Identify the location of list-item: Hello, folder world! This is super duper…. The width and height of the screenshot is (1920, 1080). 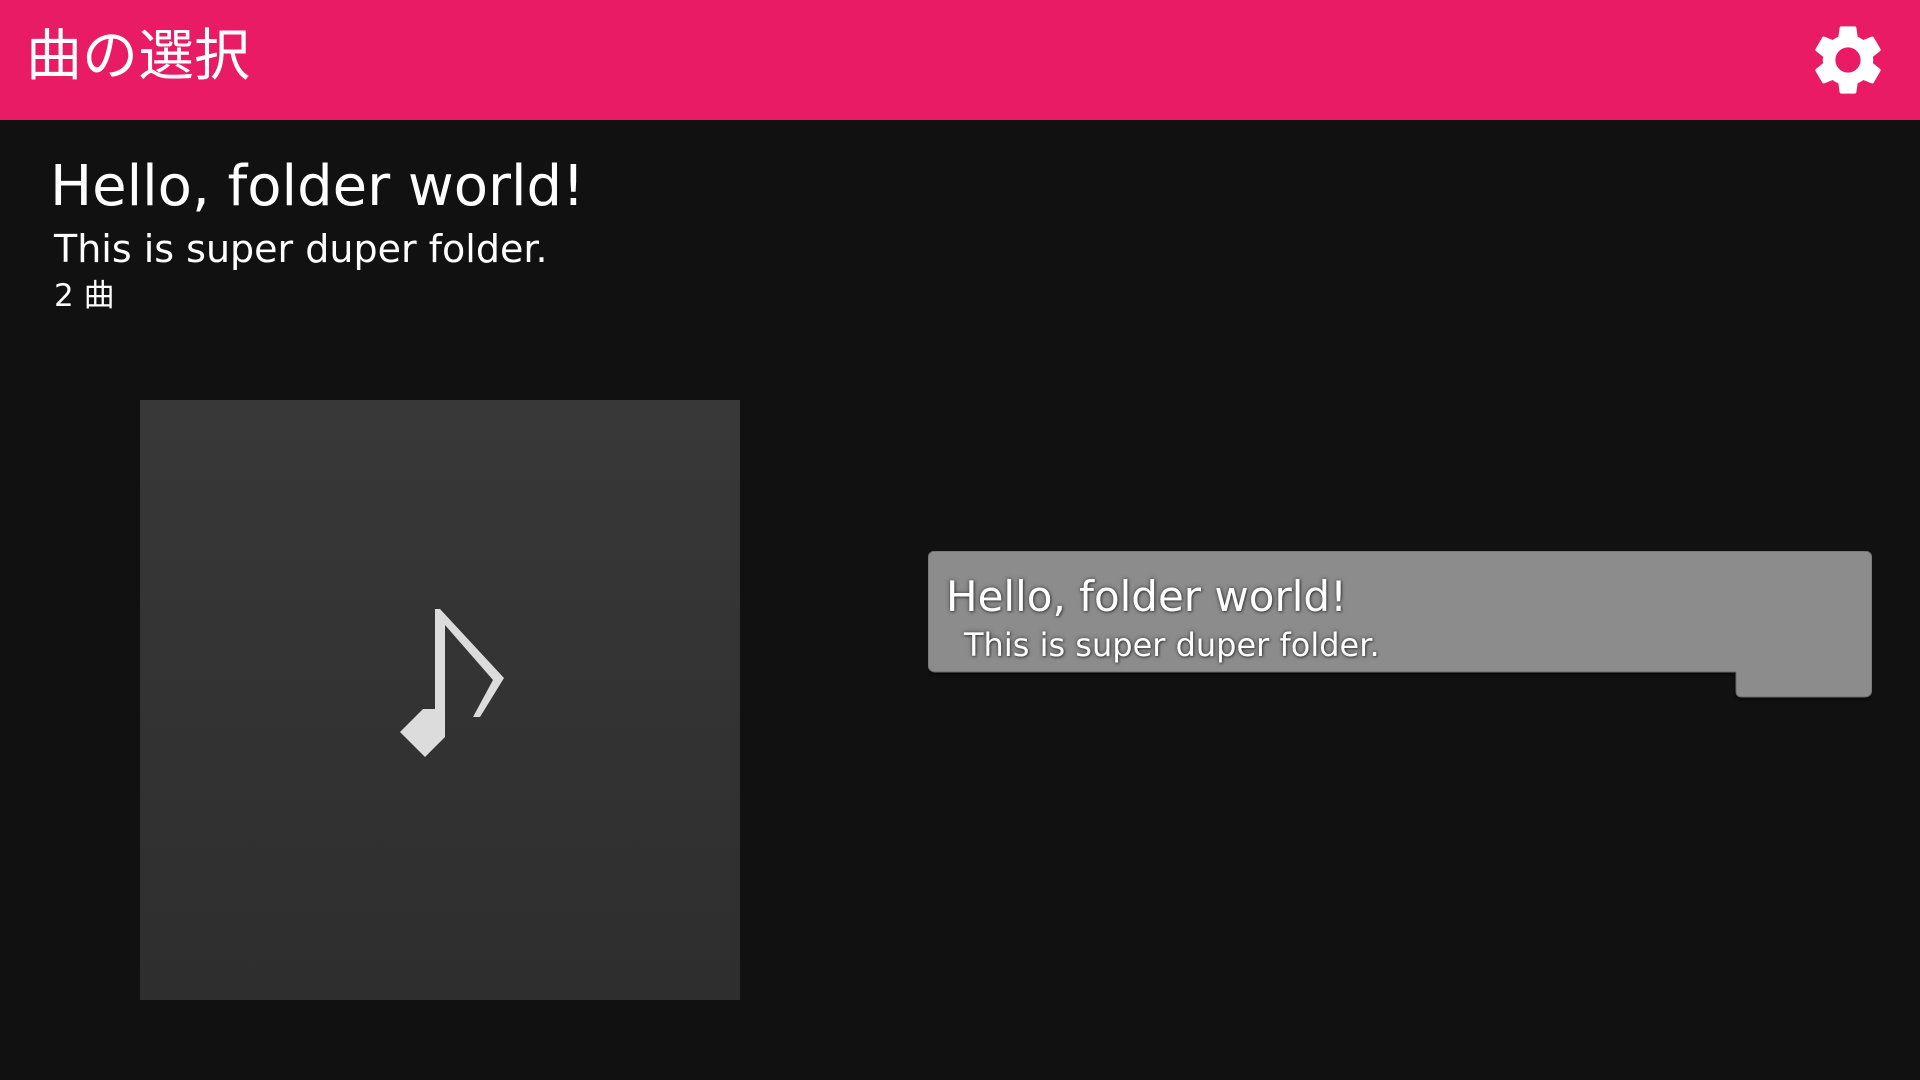
(1400, 626).